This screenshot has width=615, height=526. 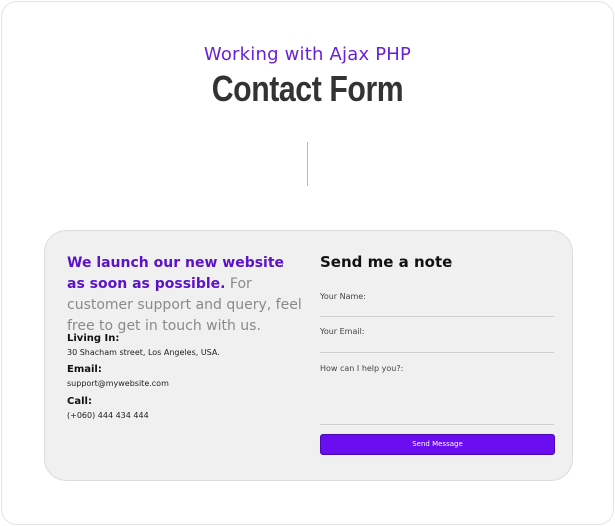 I want to click on living-label: Living In:, so click(x=93, y=338).